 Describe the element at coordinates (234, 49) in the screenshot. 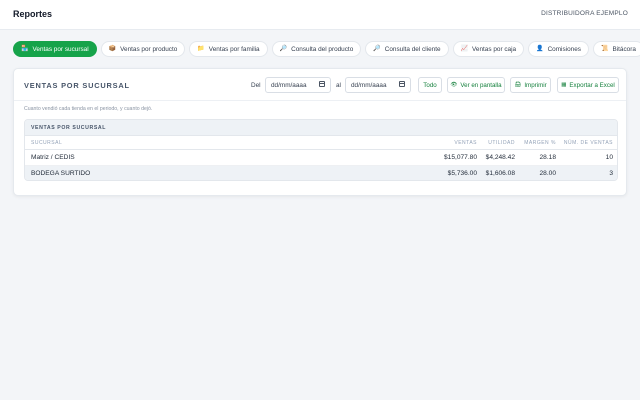

I see `tab-label: Ventas por familia` at that location.